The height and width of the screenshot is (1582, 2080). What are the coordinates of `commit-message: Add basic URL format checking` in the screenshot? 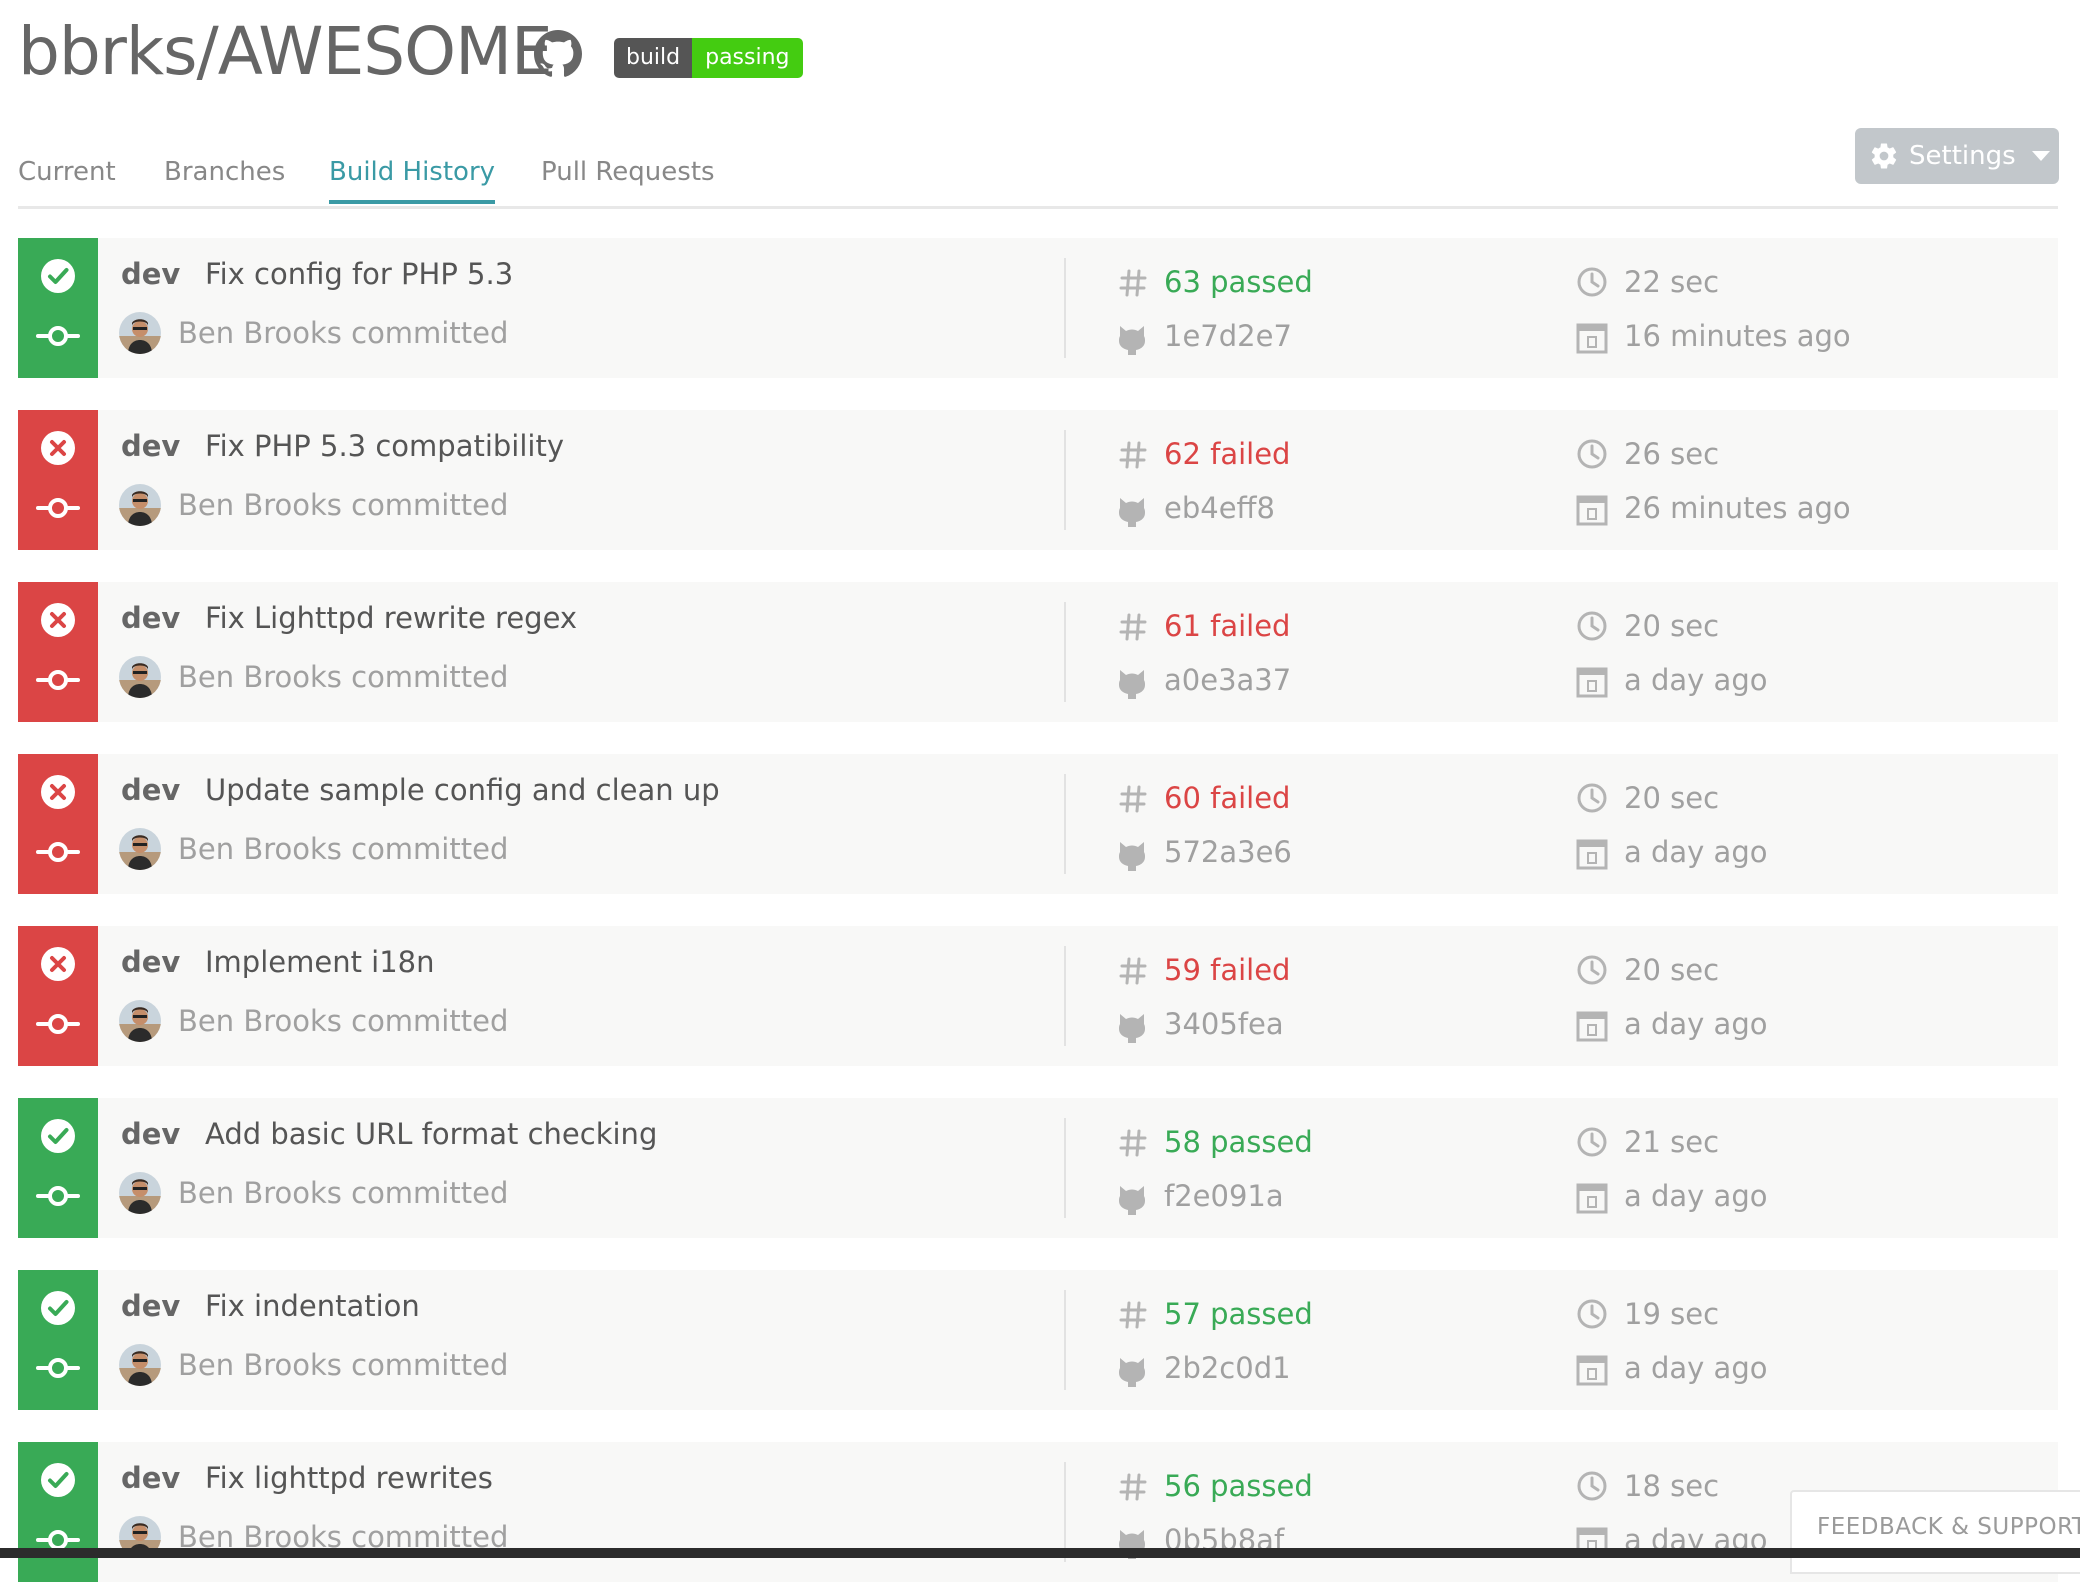 It's located at (431, 1134).